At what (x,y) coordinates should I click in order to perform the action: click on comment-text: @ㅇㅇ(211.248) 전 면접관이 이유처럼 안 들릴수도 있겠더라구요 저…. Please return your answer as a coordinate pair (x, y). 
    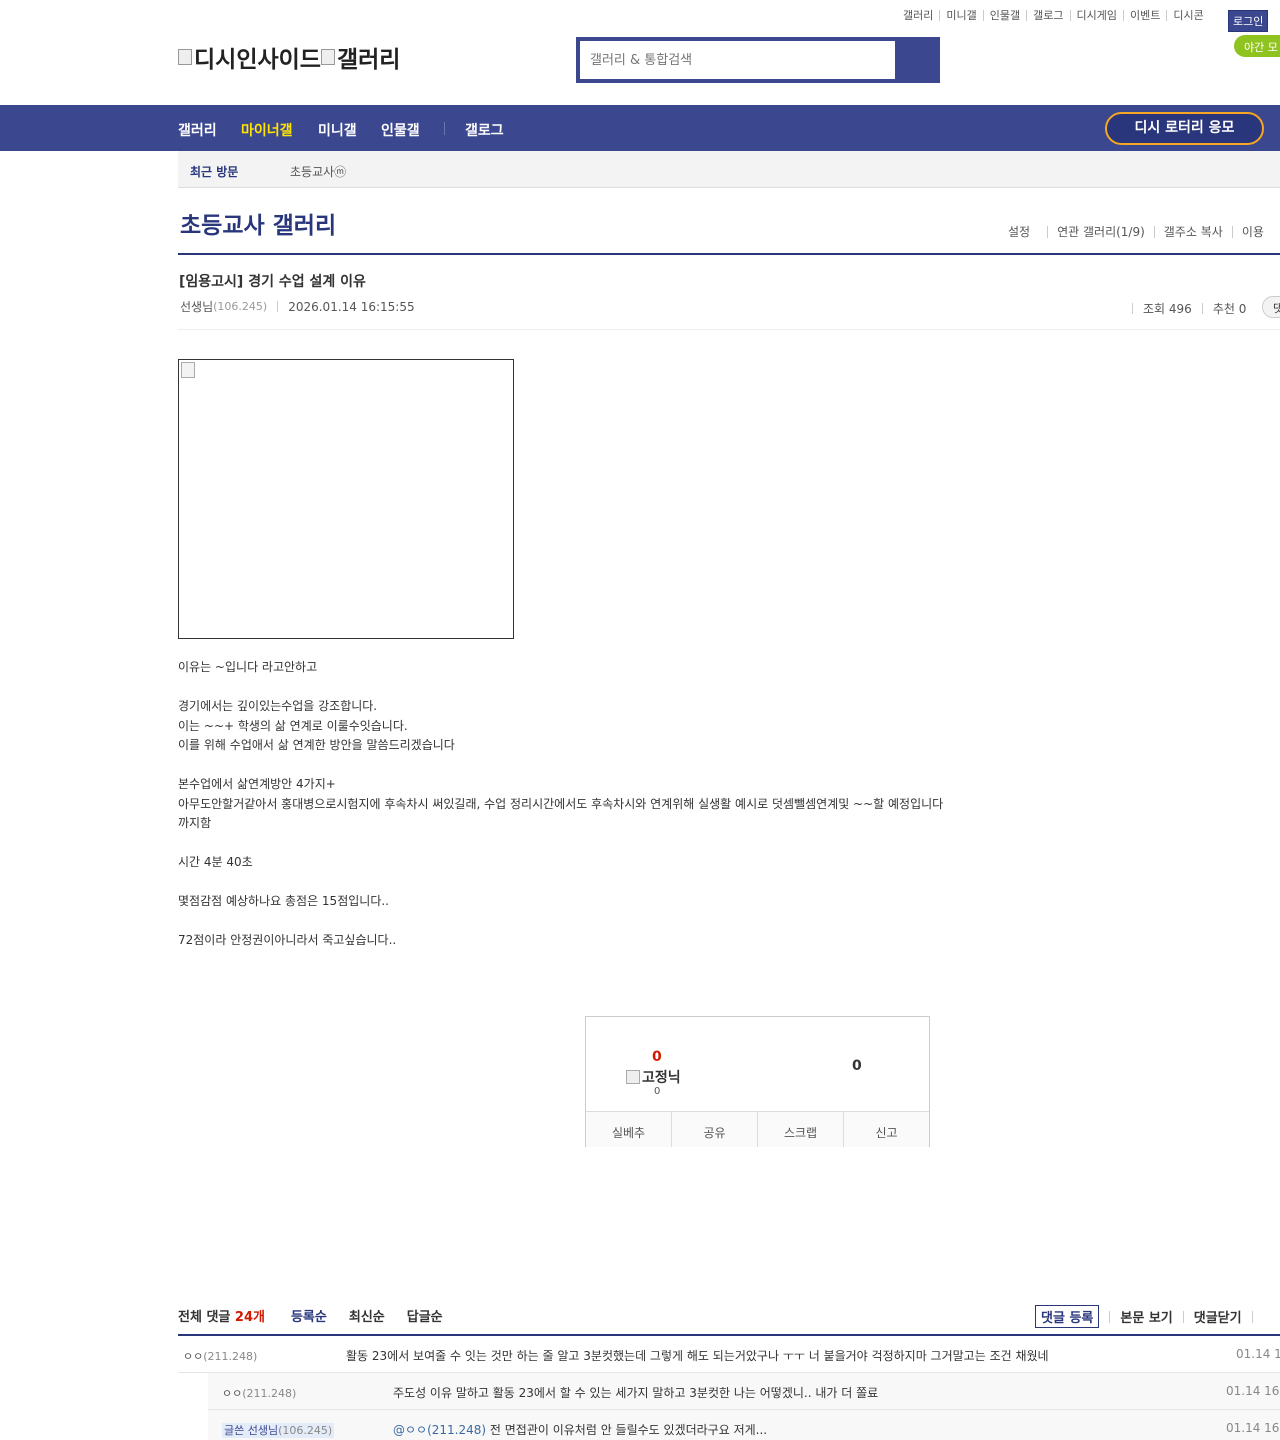
    Looking at the image, I should click on (580, 1429).